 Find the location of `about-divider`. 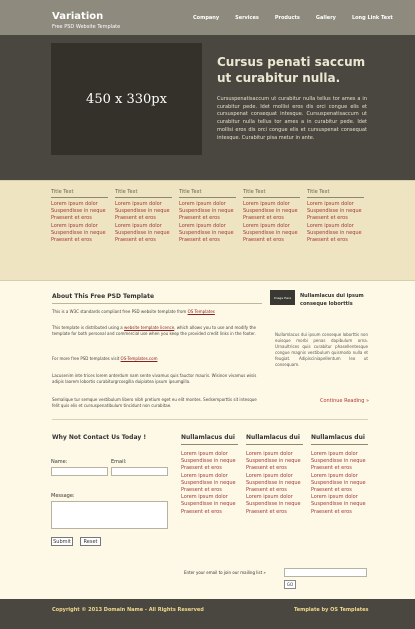

about-divider is located at coordinates (157, 303).